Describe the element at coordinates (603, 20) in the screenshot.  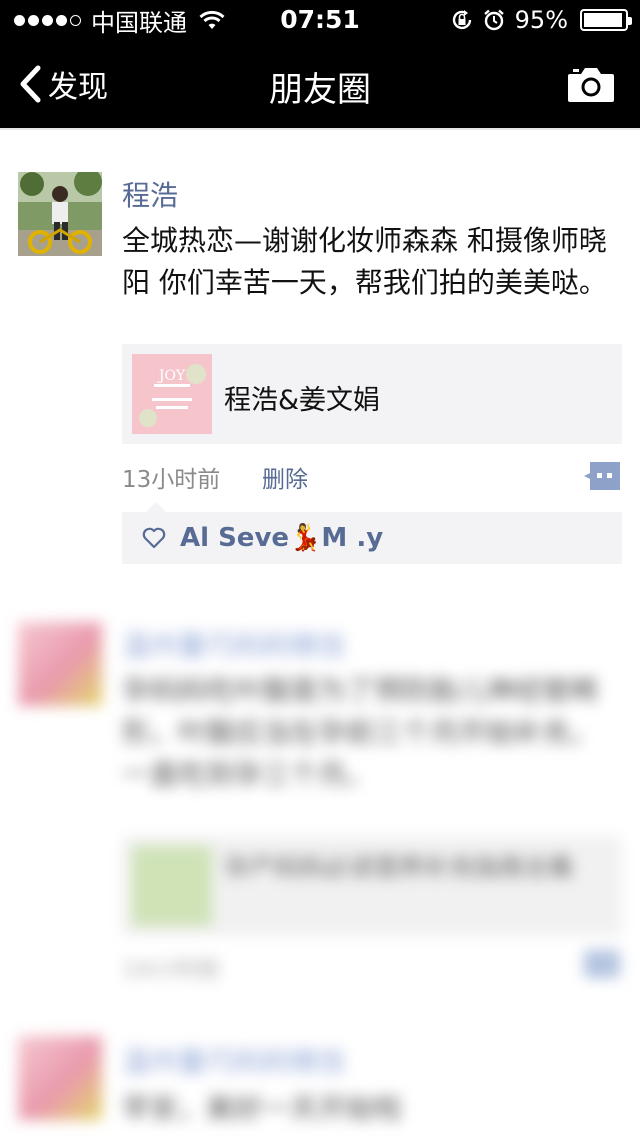
I see `battery-fill` at that location.